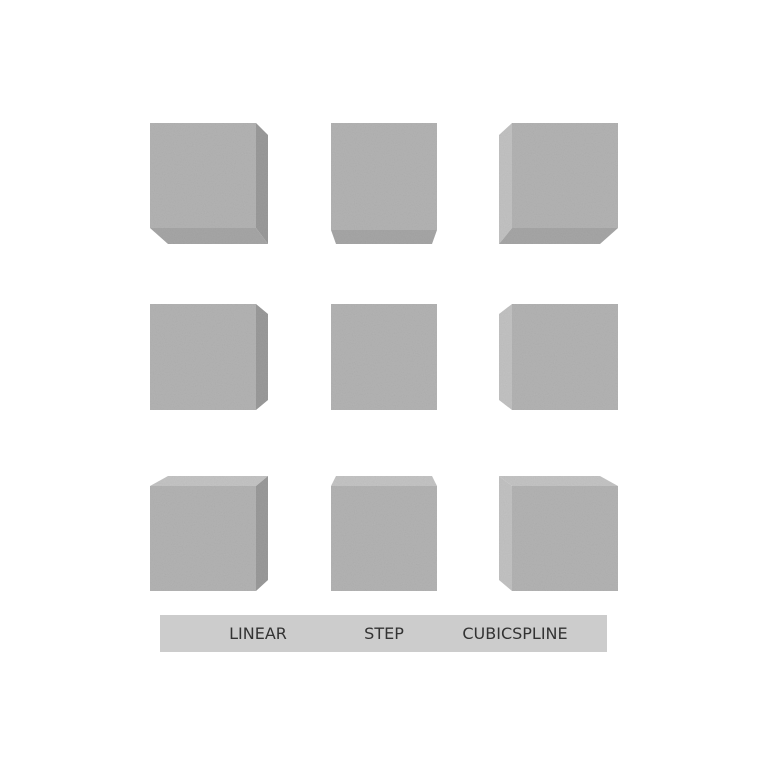  Describe the element at coordinates (209, 357) in the screenshot. I see `cube-linear-row2` at that location.